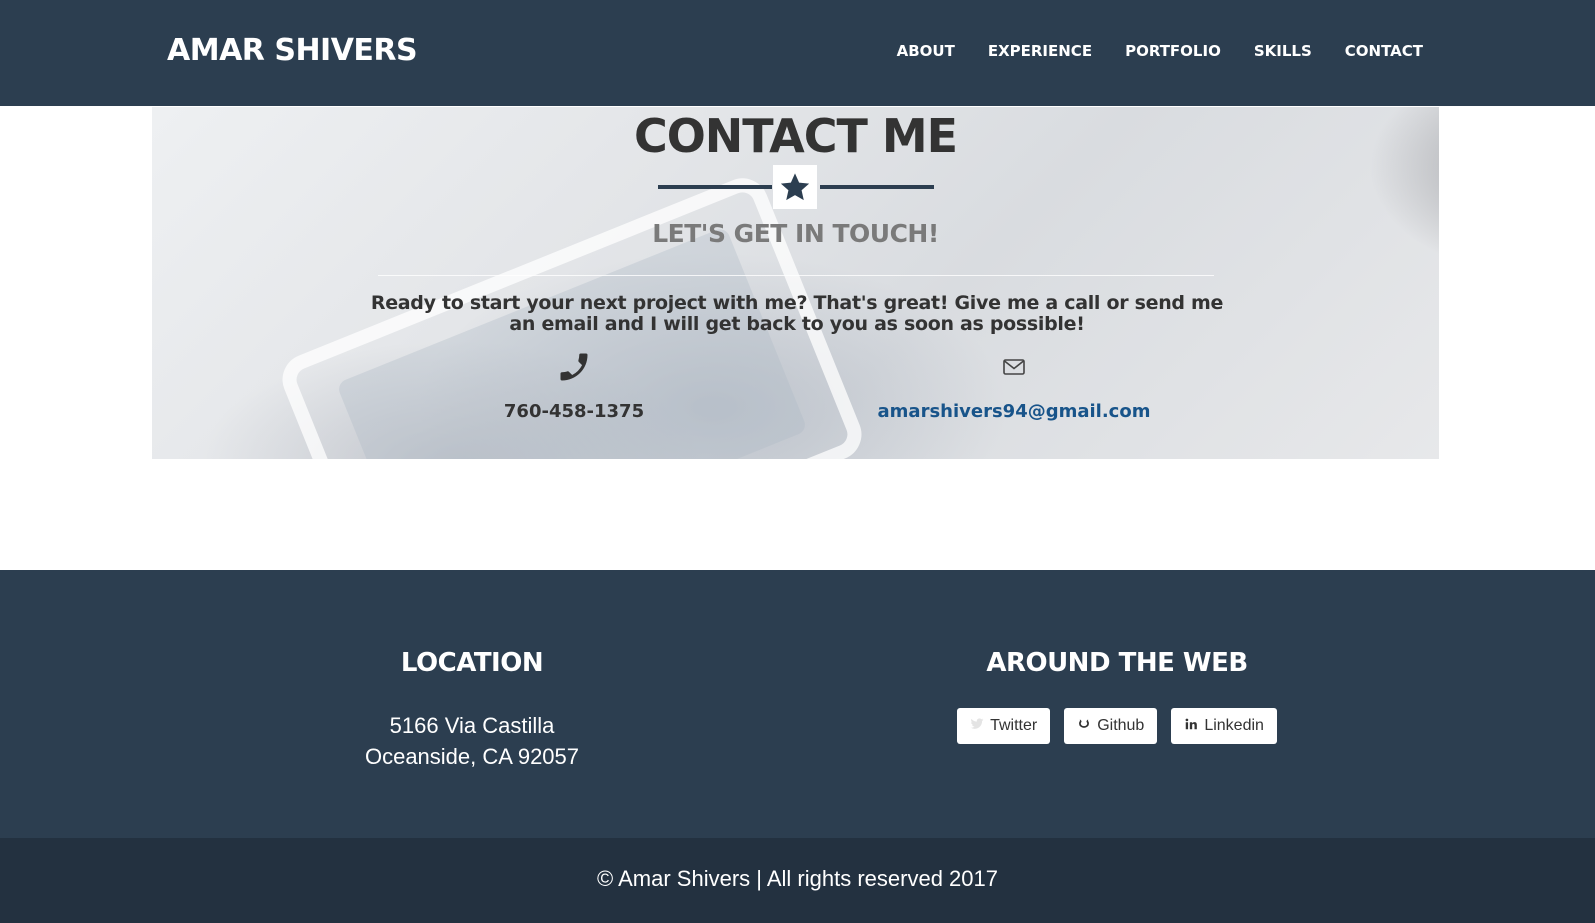  I want to click on linkedin-button: Linkedin, so click(1224, 726).